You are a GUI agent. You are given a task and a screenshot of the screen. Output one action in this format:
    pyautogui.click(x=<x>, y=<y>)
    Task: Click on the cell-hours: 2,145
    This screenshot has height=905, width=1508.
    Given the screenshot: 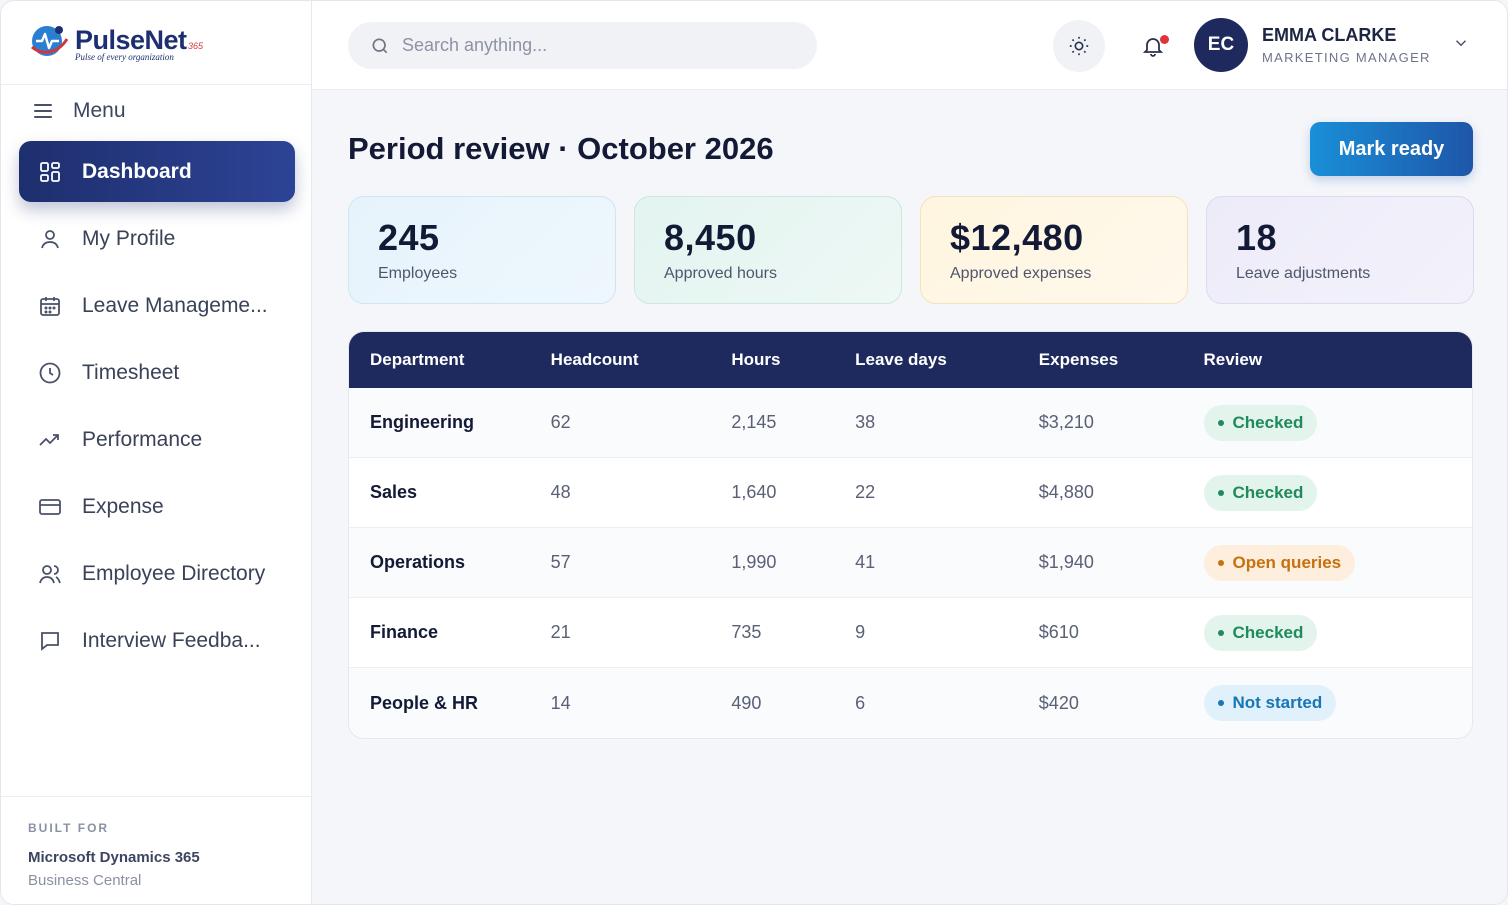 What is the action you would take?
    pyautogui.click(x=754, y=422)
    